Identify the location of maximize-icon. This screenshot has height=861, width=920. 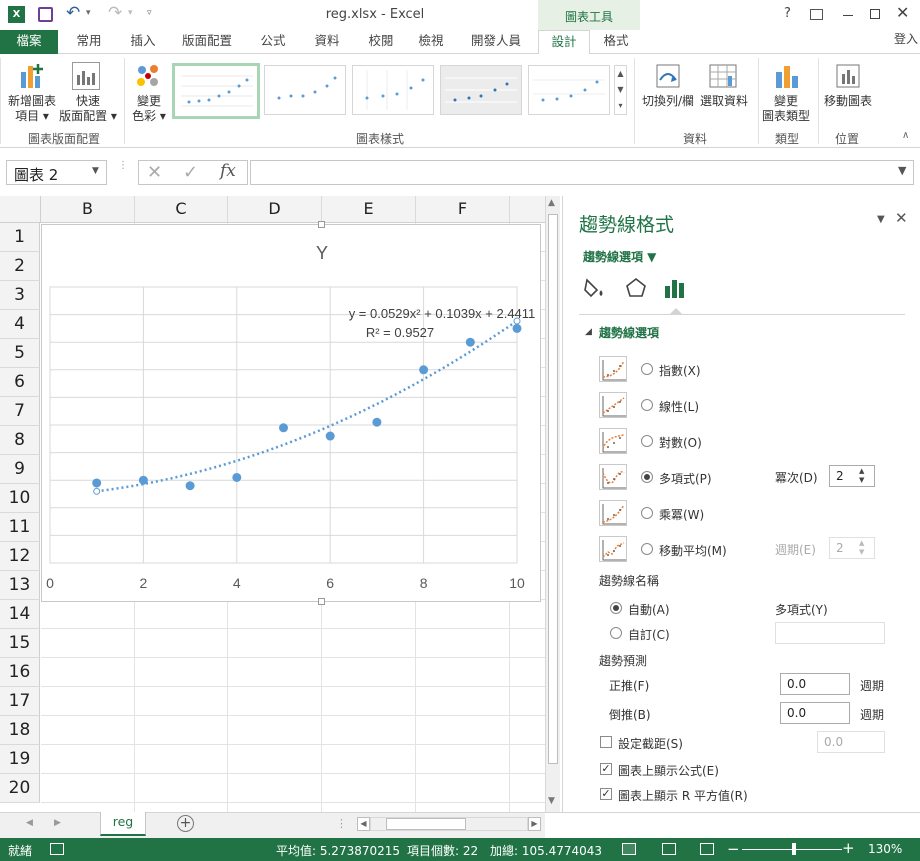
(875, 14).